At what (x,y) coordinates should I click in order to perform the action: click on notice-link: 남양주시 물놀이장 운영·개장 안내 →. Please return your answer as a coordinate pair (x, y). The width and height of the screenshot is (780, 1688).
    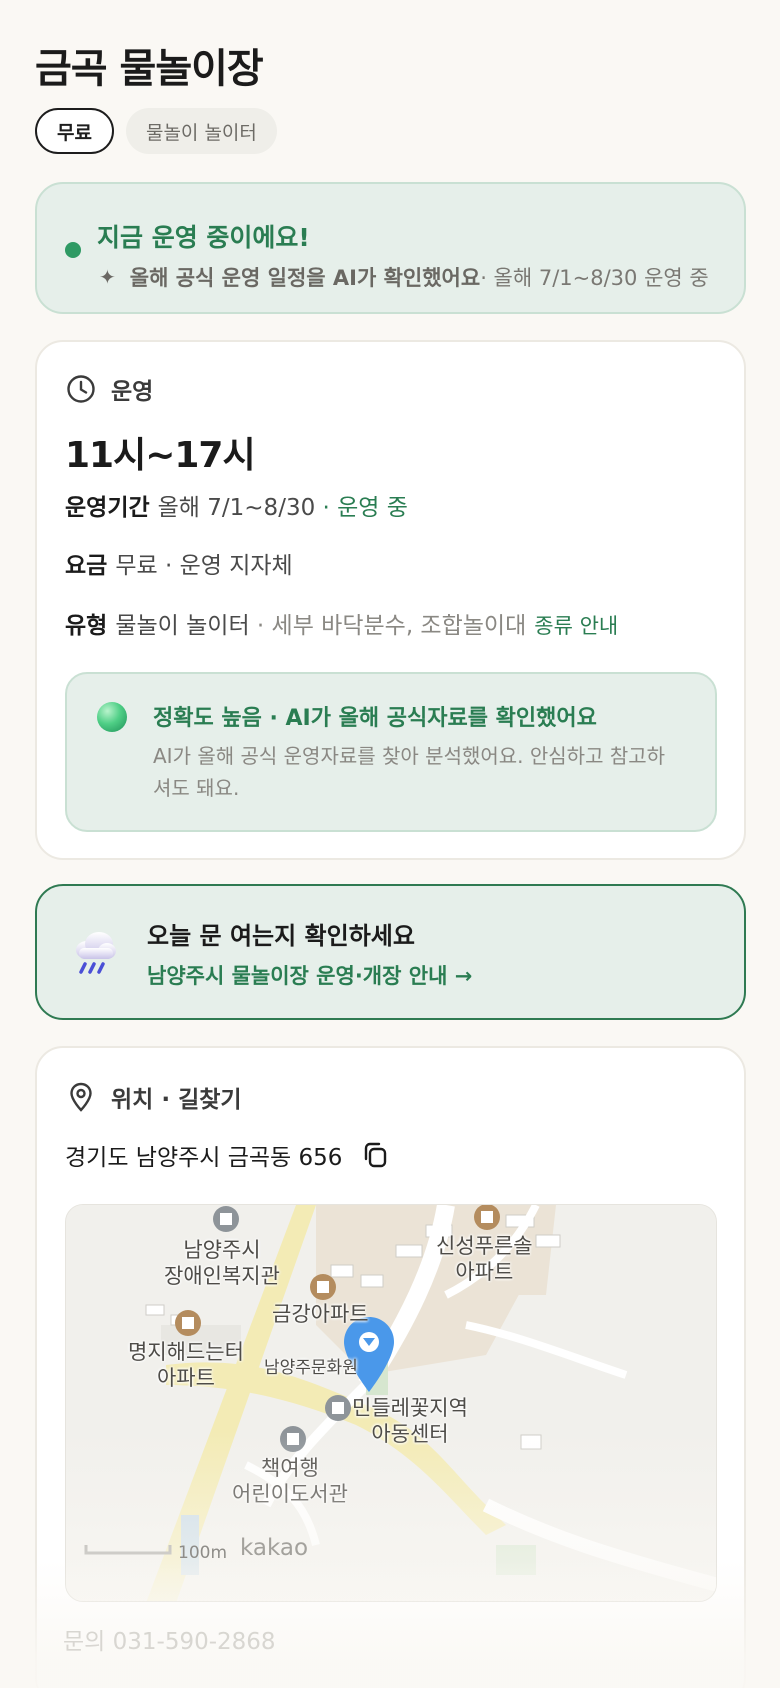
    Looking at the image, I should click on (309, 975).